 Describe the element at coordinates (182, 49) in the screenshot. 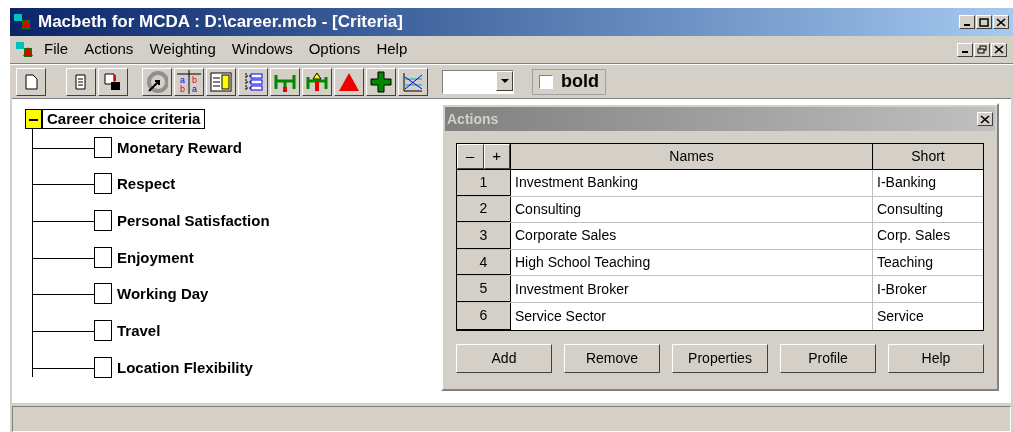

I see `menu-item: Weighting` at that location.